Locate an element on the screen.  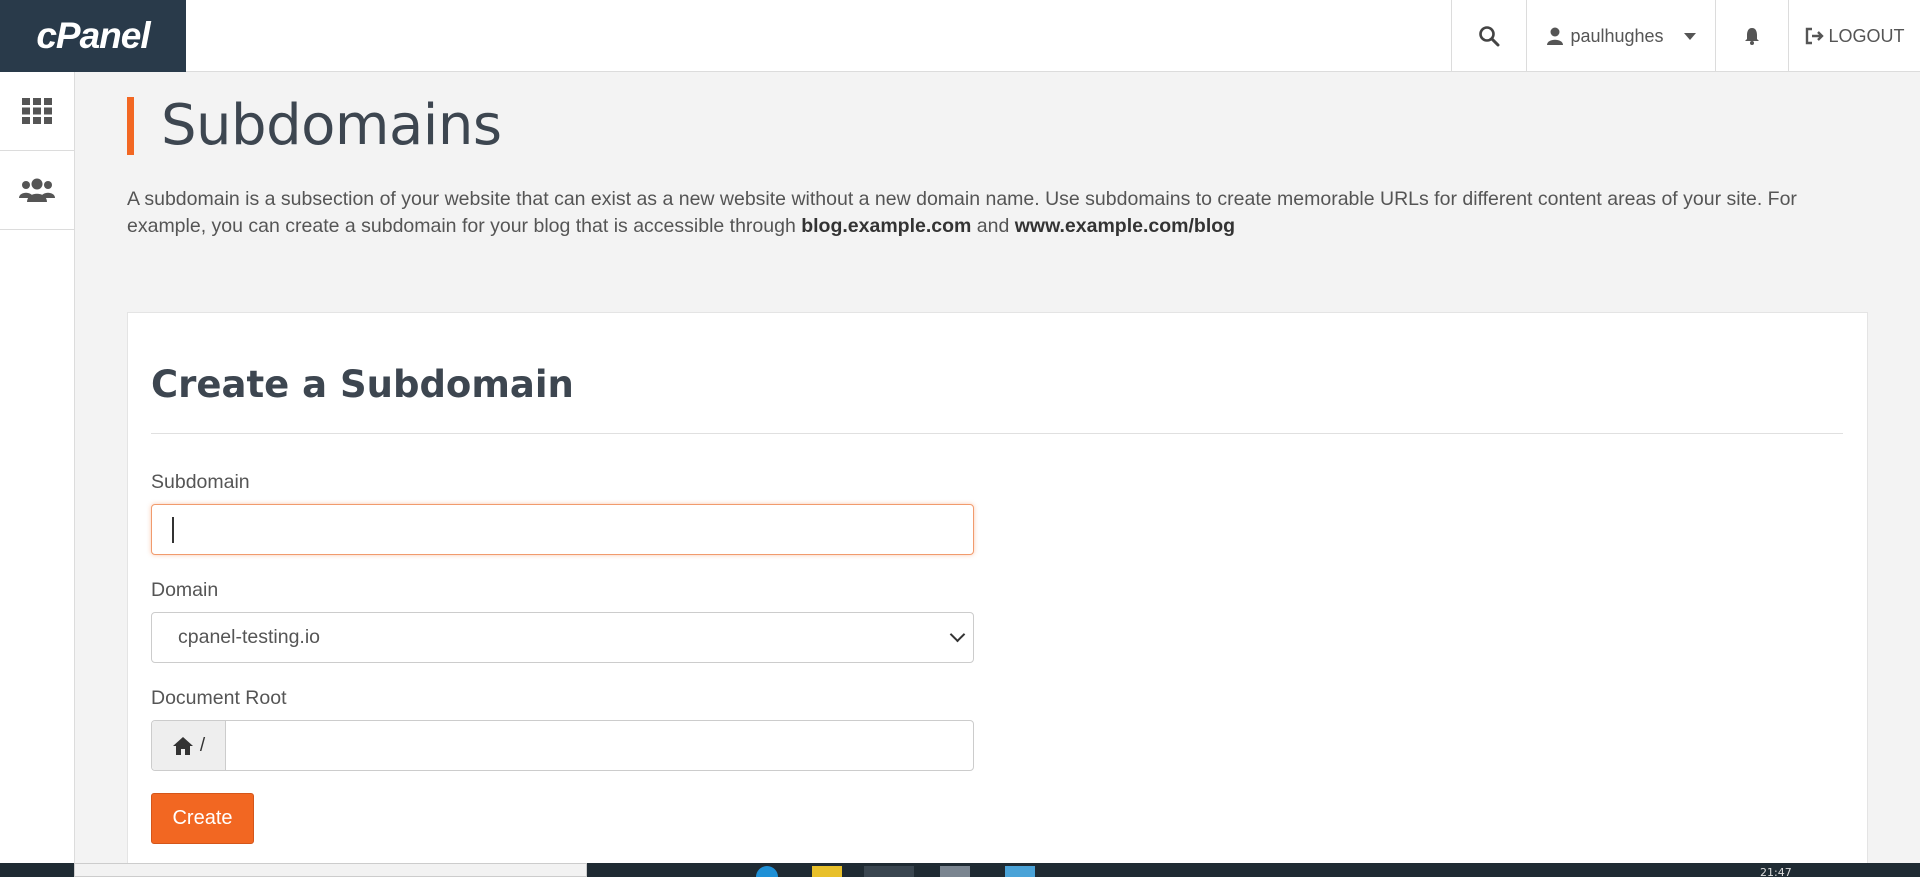
taskbar-browser-icon is located at coordinates (889, 871).